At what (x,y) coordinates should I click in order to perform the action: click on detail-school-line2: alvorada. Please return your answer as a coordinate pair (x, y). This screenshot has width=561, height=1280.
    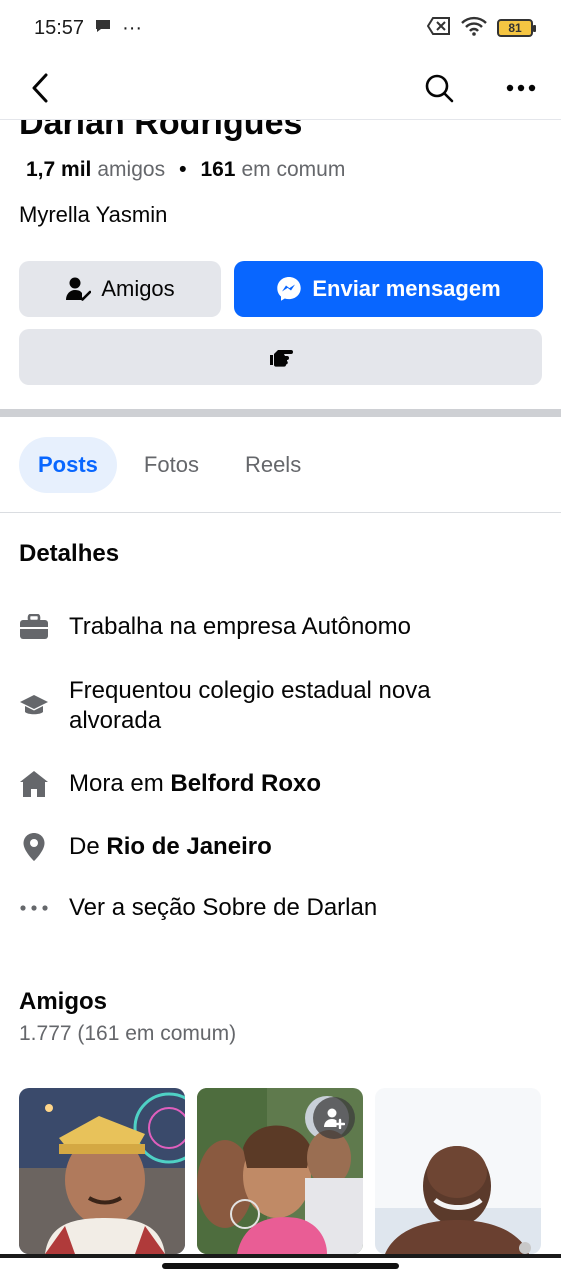
    Looking at the image, I should click on (115, 720).